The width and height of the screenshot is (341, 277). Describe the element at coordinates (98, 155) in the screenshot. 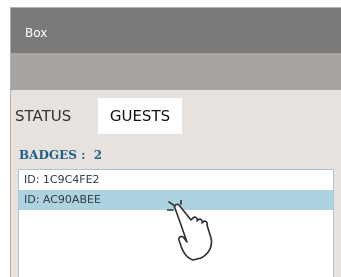

I see `badges-count: 2` at that location.